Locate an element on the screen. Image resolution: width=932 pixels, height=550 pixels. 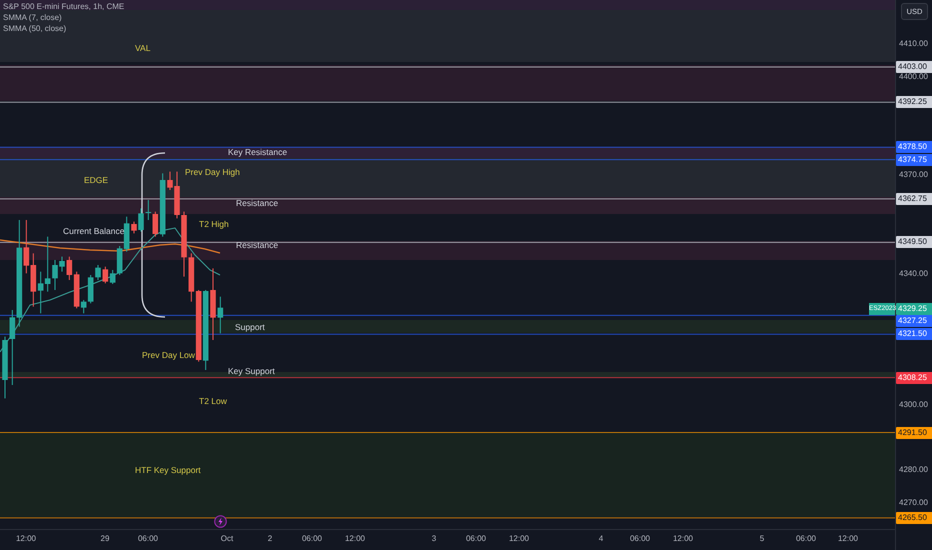
price-tag: 4327.25 is located at coordinates (914, 321).